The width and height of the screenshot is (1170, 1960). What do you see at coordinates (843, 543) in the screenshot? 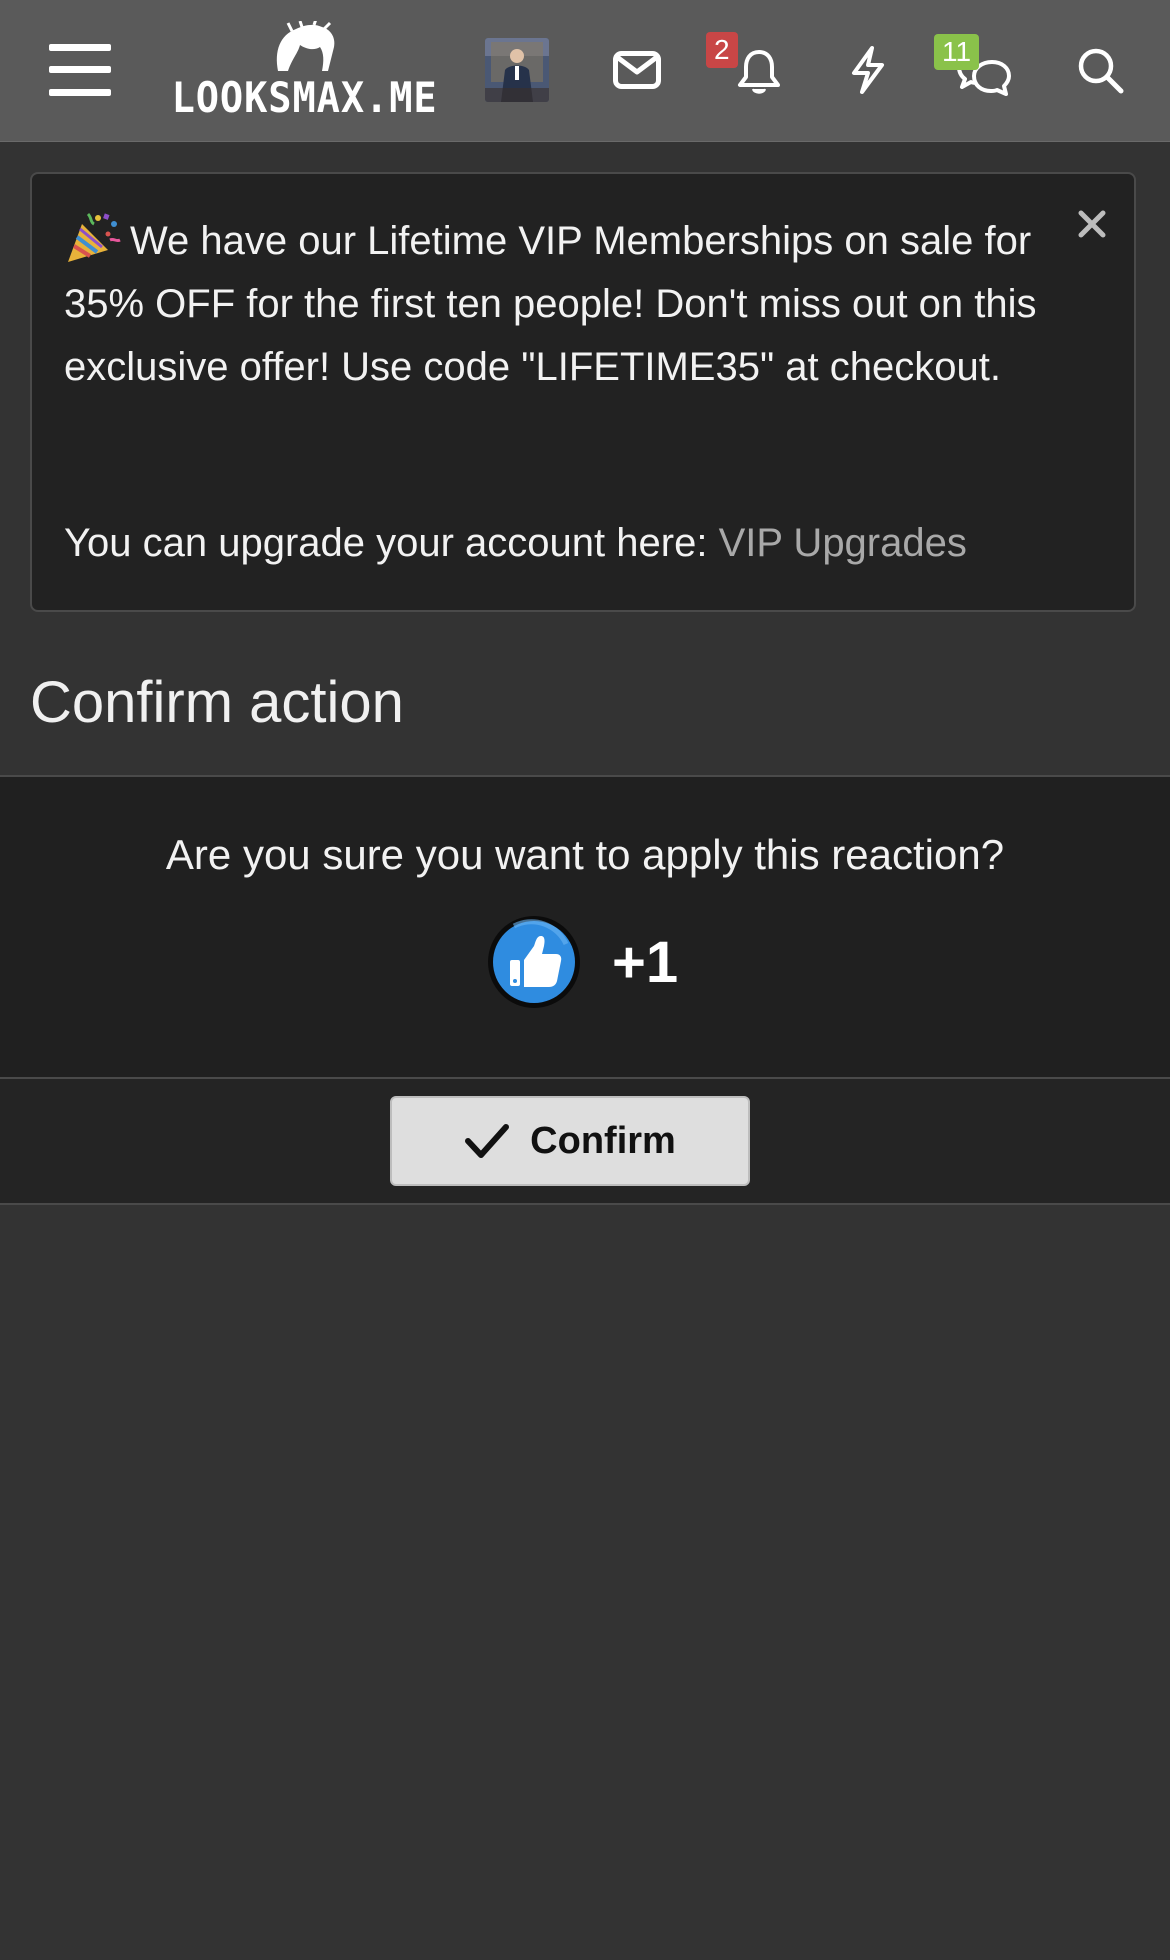
I see `vip-upgrades-link: VIP Upgrades` at bounding box center [843, 543].